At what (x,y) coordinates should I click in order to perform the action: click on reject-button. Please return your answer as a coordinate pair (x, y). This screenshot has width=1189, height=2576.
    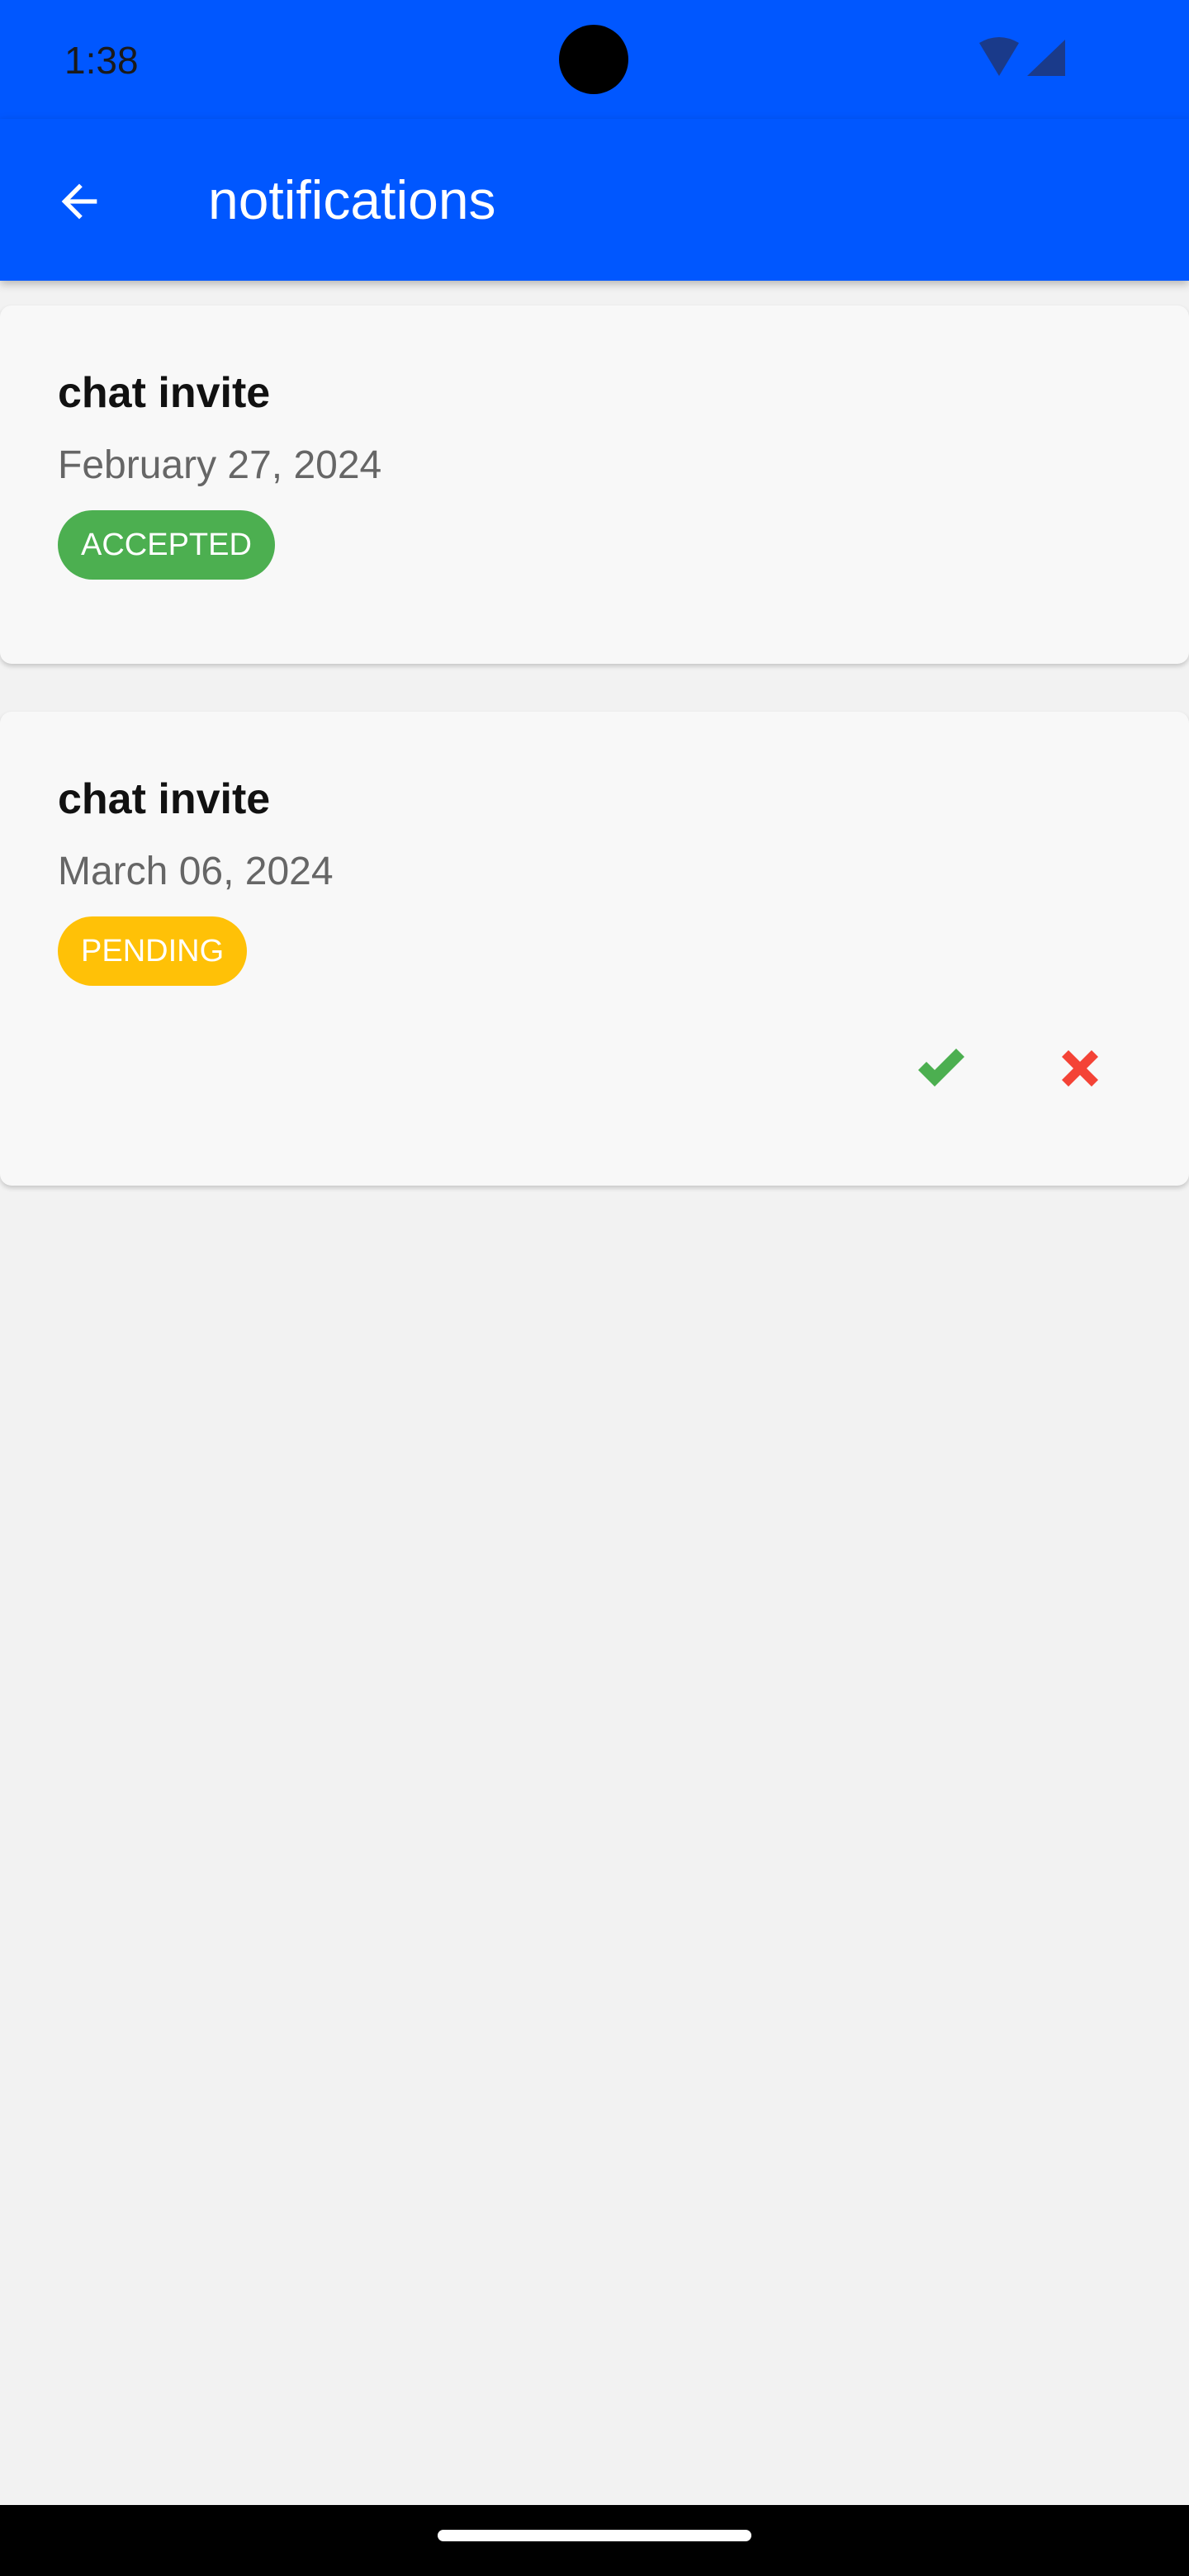
    Looking at the image, I should click on (1080, 1068).